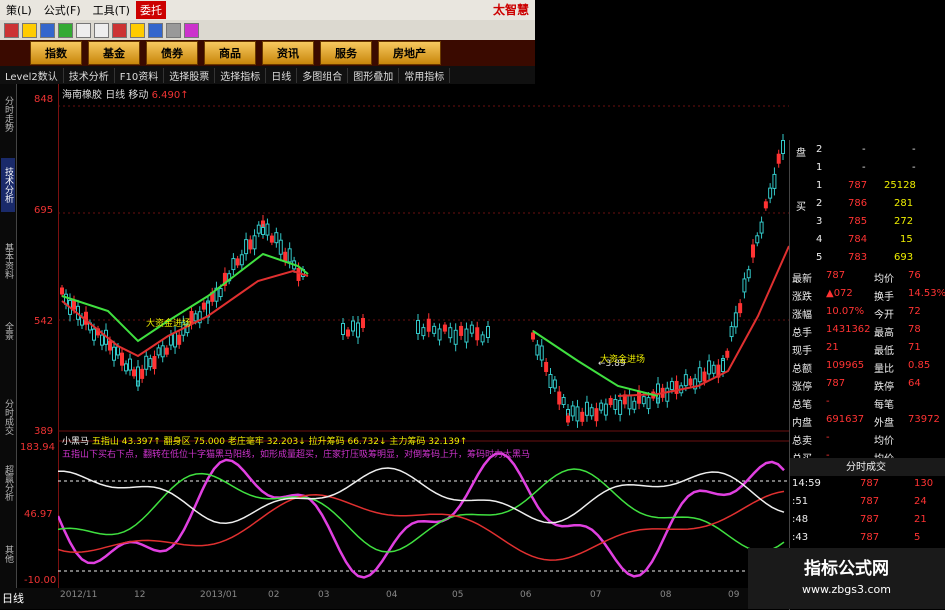 The height and width of the screenshot is (610, 945). What do you see at coordinates (241, 75) in the screenshot?
I see `toolbar-select-indicator: 选择指标` at bounding box center [241, 75].